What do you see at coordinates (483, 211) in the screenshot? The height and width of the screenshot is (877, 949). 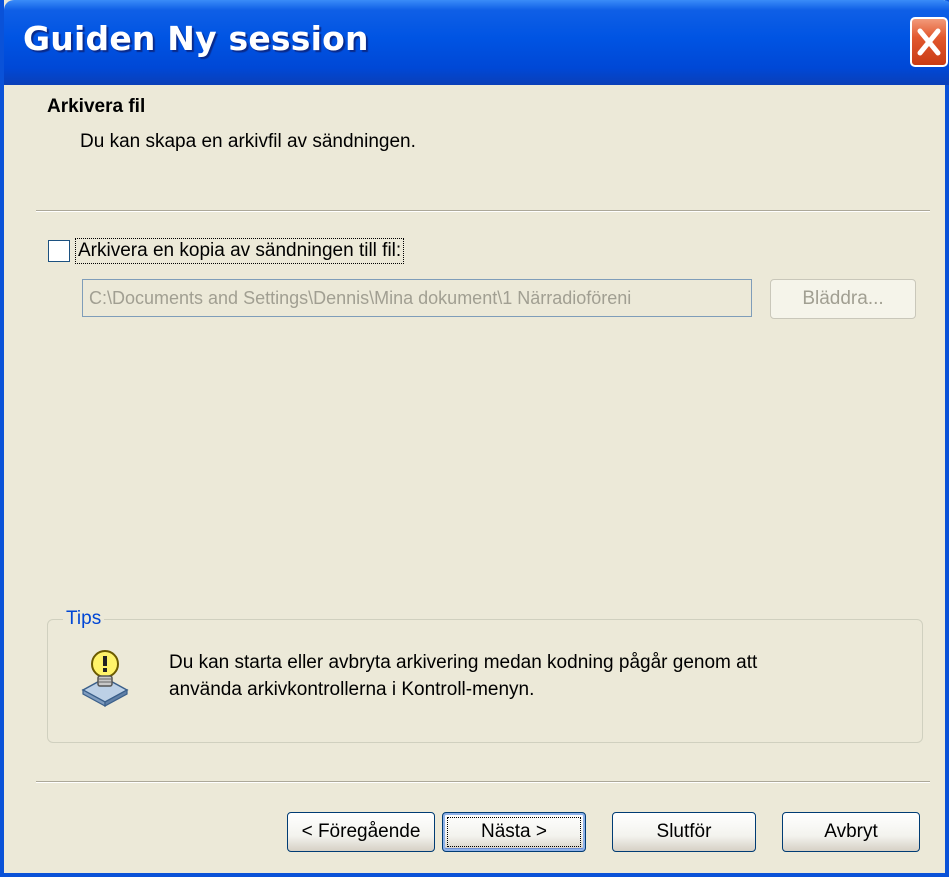 I see `header-divider` at bounding box center [483, 211].